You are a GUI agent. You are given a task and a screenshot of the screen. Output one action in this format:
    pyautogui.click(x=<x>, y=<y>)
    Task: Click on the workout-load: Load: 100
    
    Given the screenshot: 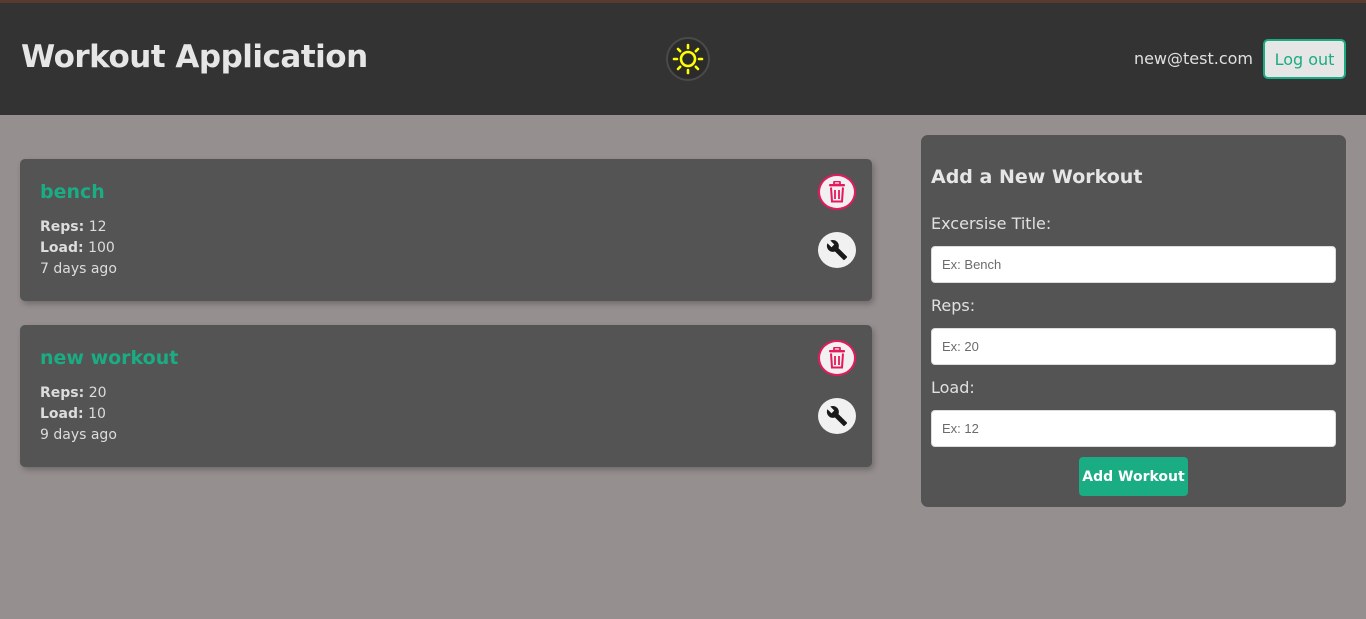 What is the action you would take?
    pyautogui.click(x=77, y=248)
    